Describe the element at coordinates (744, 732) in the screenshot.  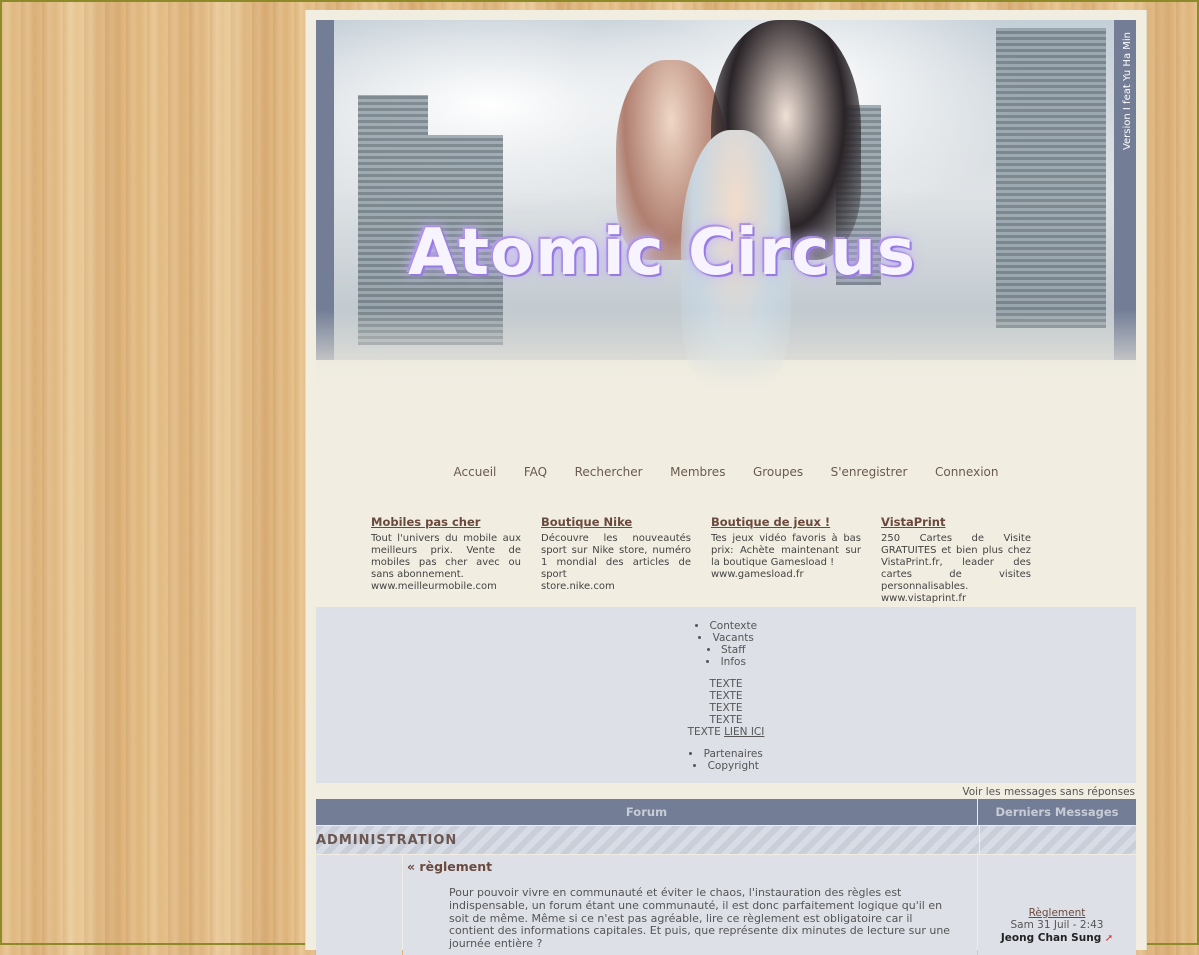
I see `context-link: LIEN ICI` at that location.